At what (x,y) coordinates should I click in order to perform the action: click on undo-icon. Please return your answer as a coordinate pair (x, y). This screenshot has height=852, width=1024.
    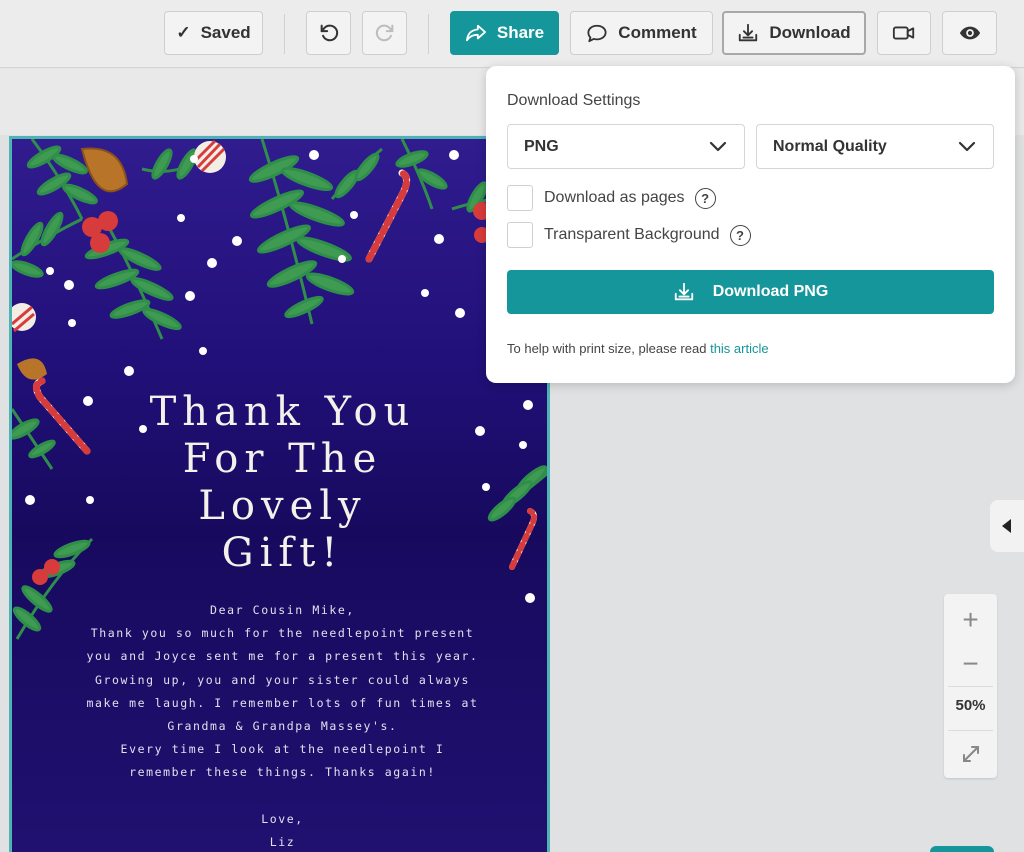
    Looking at the image, I should click on (329, 33).